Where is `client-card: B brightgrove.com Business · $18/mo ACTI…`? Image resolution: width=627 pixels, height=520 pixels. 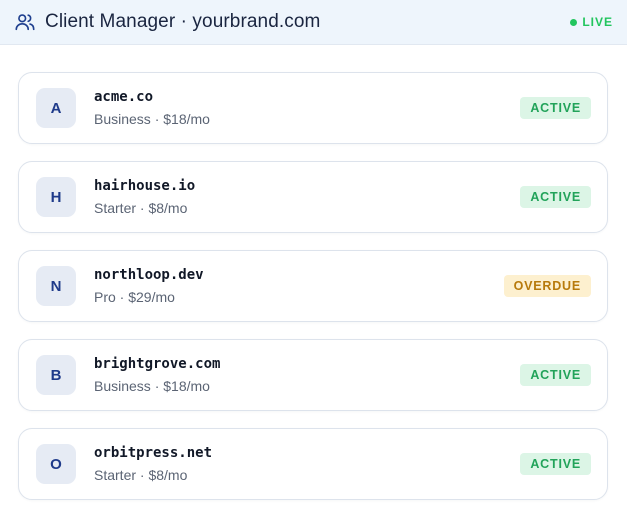 client-card: B brightgrove.com Business · $18/mo ACTI… is located at coordinates (313, 375).